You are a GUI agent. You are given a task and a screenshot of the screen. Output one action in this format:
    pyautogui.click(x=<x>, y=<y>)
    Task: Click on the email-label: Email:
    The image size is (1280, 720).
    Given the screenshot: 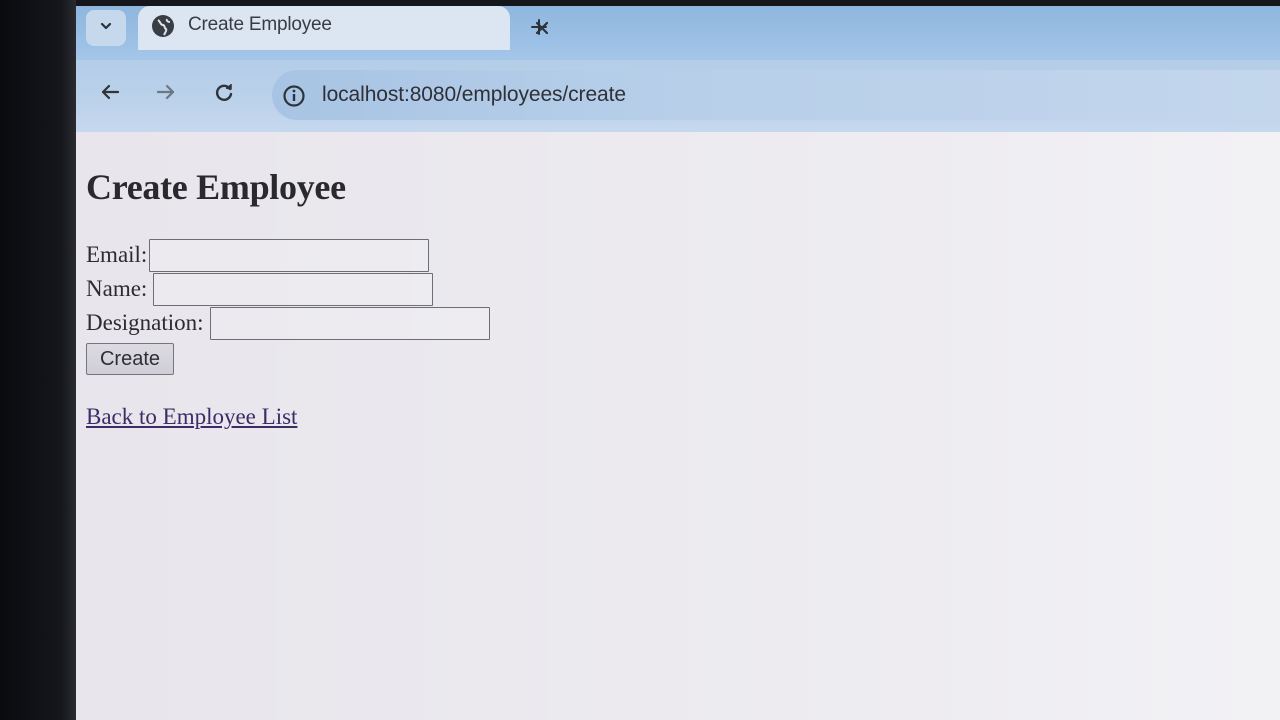 What is the action you would take?
    pyautogui.click(x=117, y=254)
    